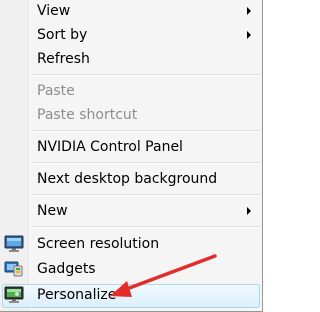 Image resolution: width=320 pixels, height=312 pixels. What do you see at coordinates (131, 212) in the screenshot?
I see `menu-item-new: New` at bounding box center [131, 212].